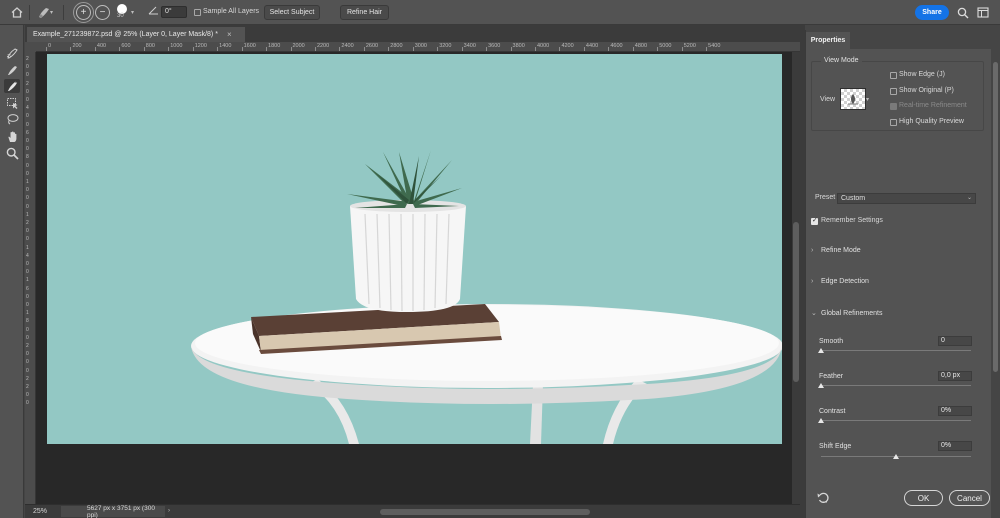 The height and width of the screenshot is (518, 1000). I want to click on chevron-right-icon: ›, so click(812, 250).